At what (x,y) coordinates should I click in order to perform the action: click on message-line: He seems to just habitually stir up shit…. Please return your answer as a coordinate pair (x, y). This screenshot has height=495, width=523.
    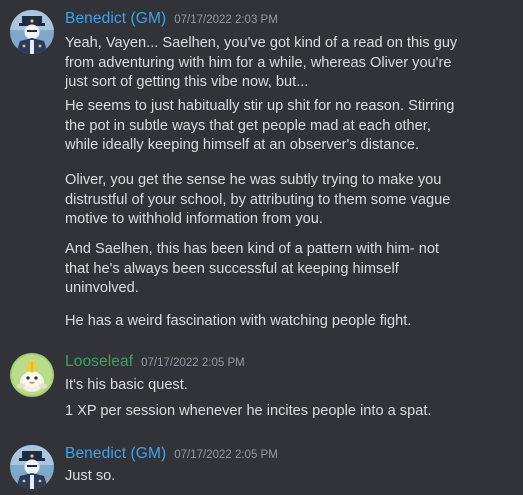
    Looking at the image, I should click on (260, 106).